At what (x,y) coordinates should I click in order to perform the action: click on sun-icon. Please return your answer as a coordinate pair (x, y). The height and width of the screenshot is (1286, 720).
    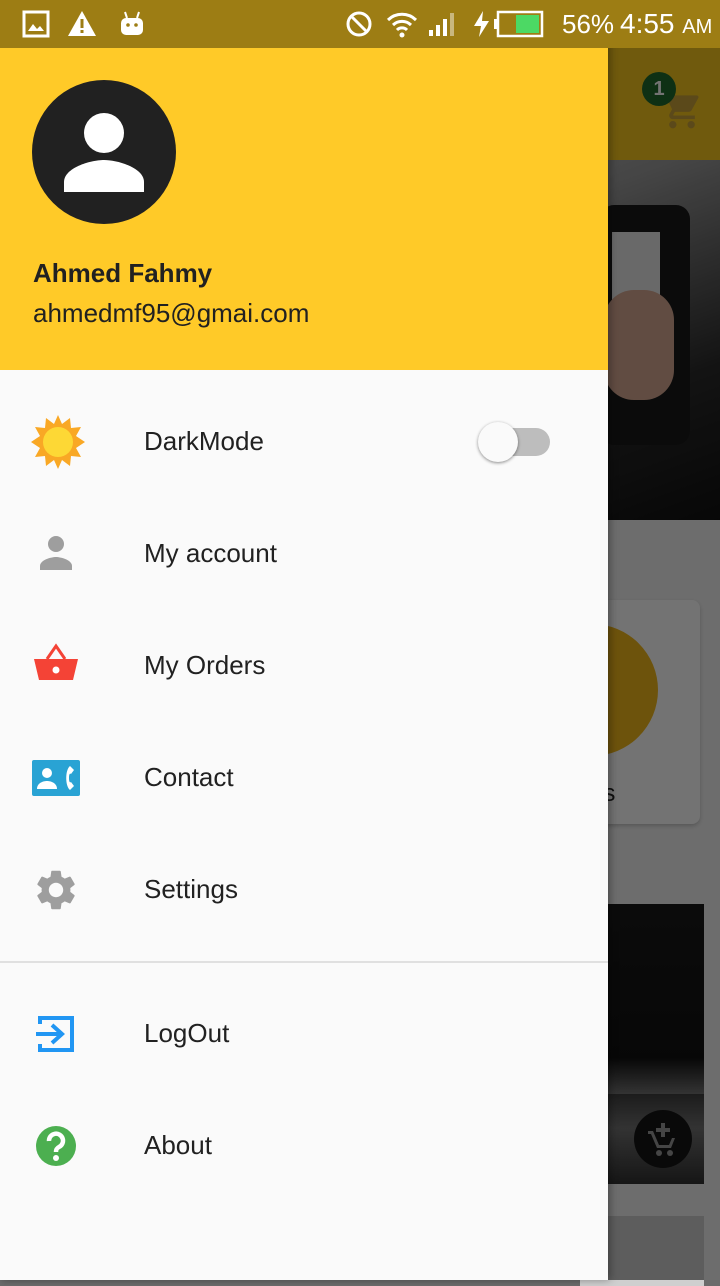
    Looking at the image, I should click on (58, 442).